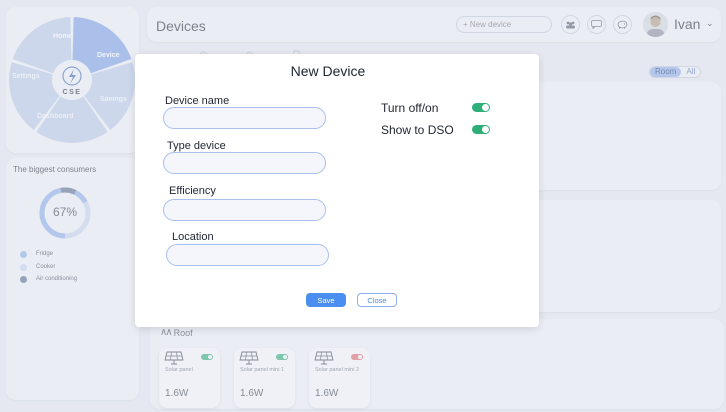 This screenshot has height=412, width=726. I want to click on turn-on-off-toggle, so click(481, 107).